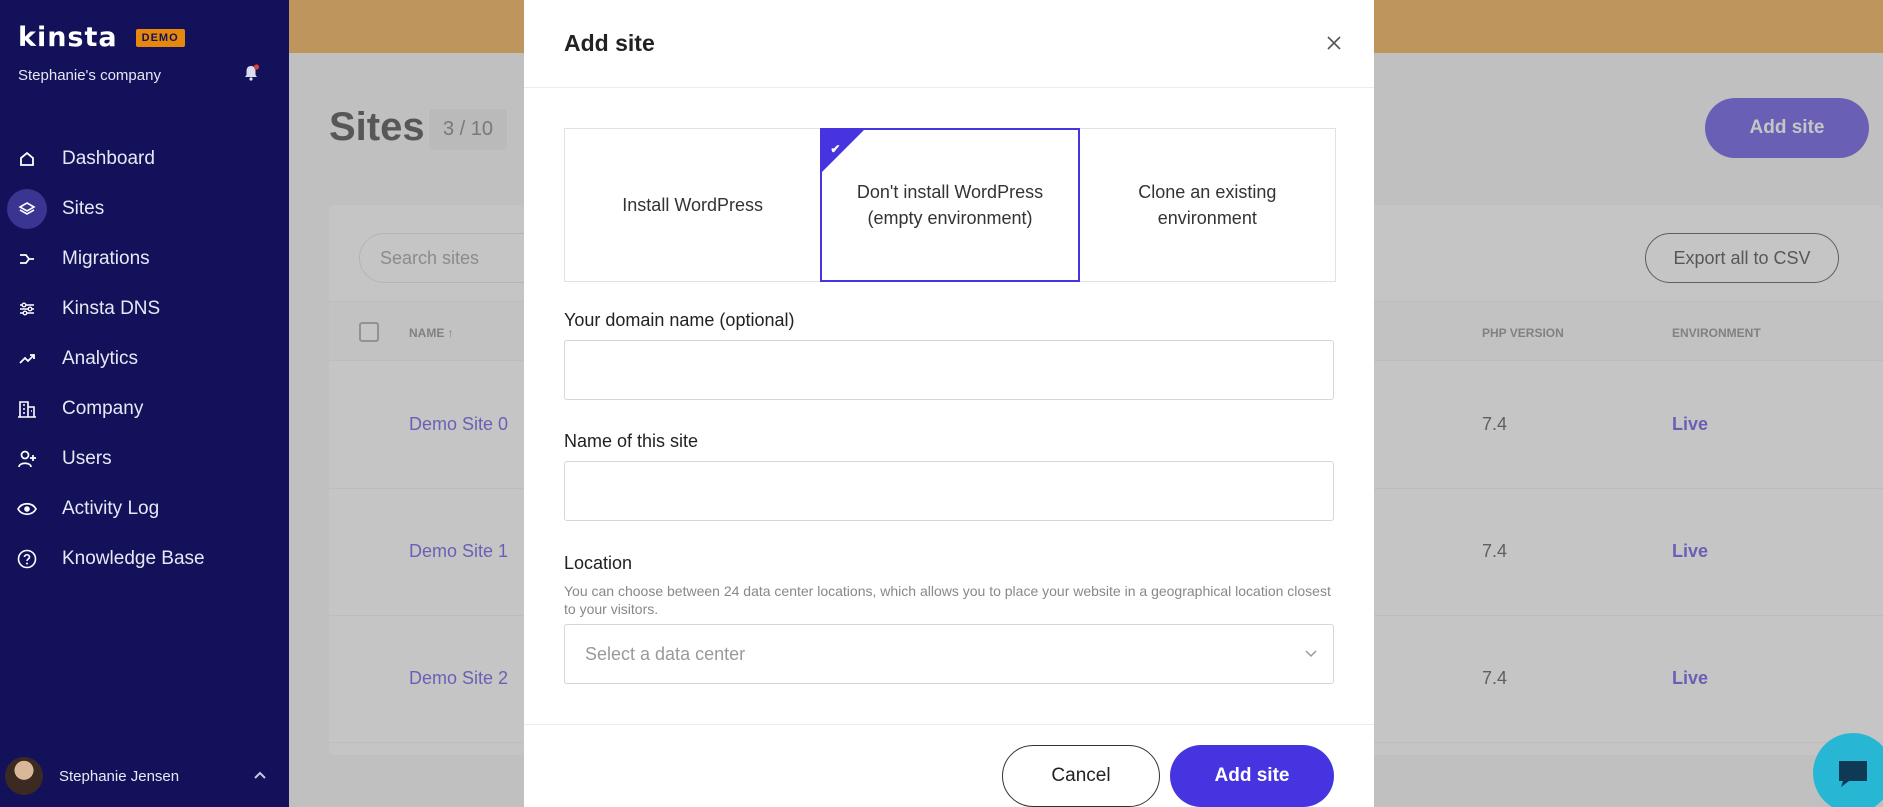 Image resolution: width=1883 pixels, height=807 pixels. I want to click on chevron-down-icon, so click(1311, 655).